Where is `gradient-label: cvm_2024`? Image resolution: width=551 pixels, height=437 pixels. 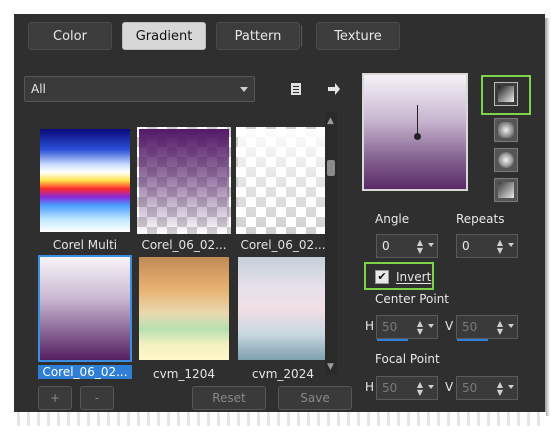
gradient-label: cvm_2024 is located at coordinates (283, 374).